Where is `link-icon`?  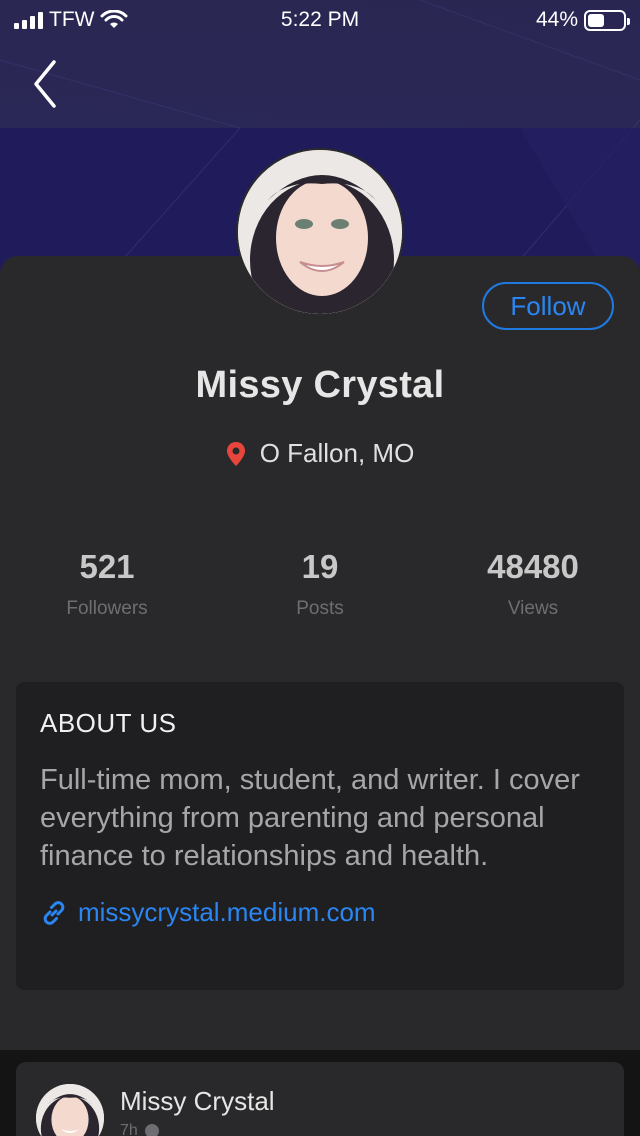 link-icon is located at coordinates (54, 912).